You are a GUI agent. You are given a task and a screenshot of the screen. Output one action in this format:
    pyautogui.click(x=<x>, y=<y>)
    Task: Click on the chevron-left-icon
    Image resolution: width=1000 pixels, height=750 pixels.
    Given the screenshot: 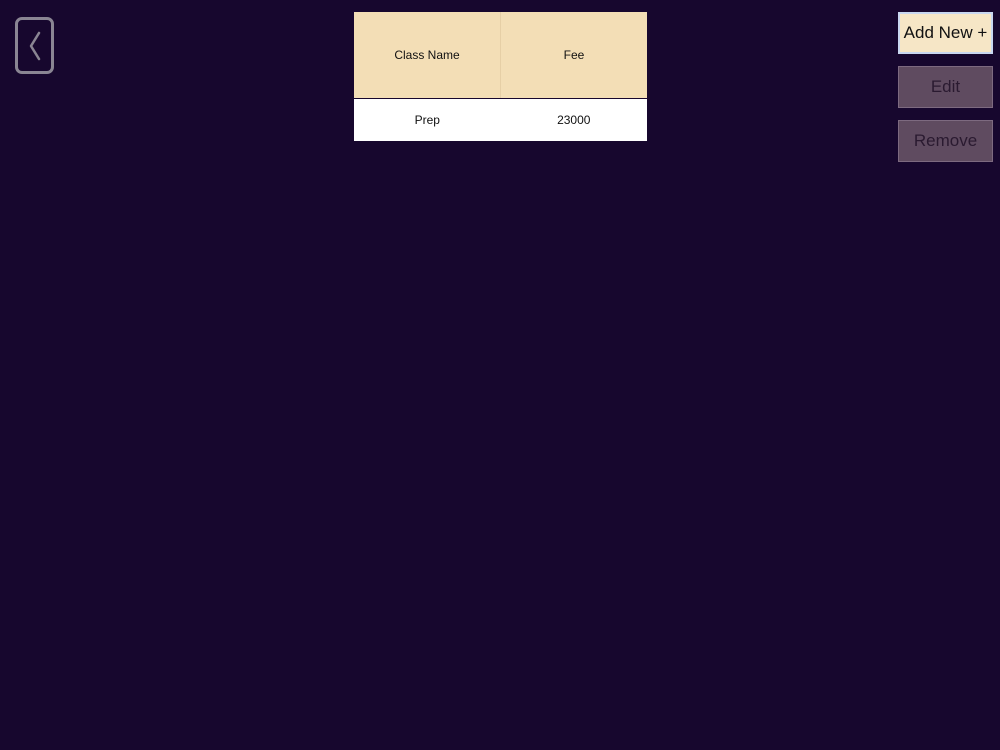 What is the action you would take?
    pyautogui.click(x=35, y=46)
    